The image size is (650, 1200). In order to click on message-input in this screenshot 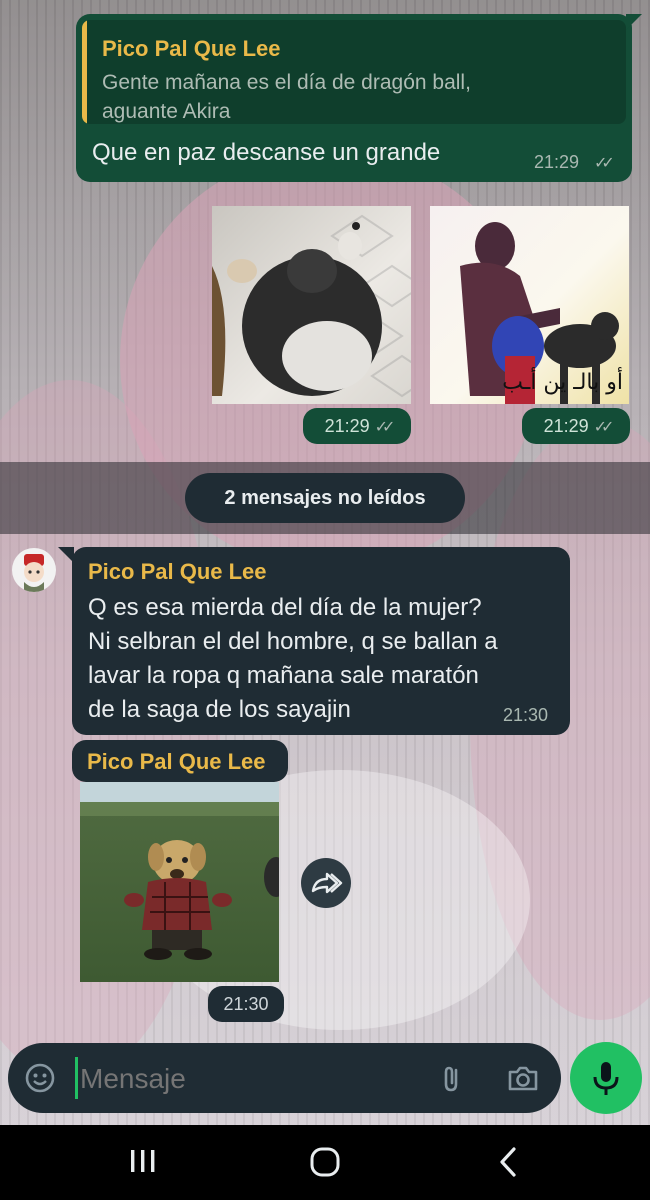, I will do `click(245, 1079)`.